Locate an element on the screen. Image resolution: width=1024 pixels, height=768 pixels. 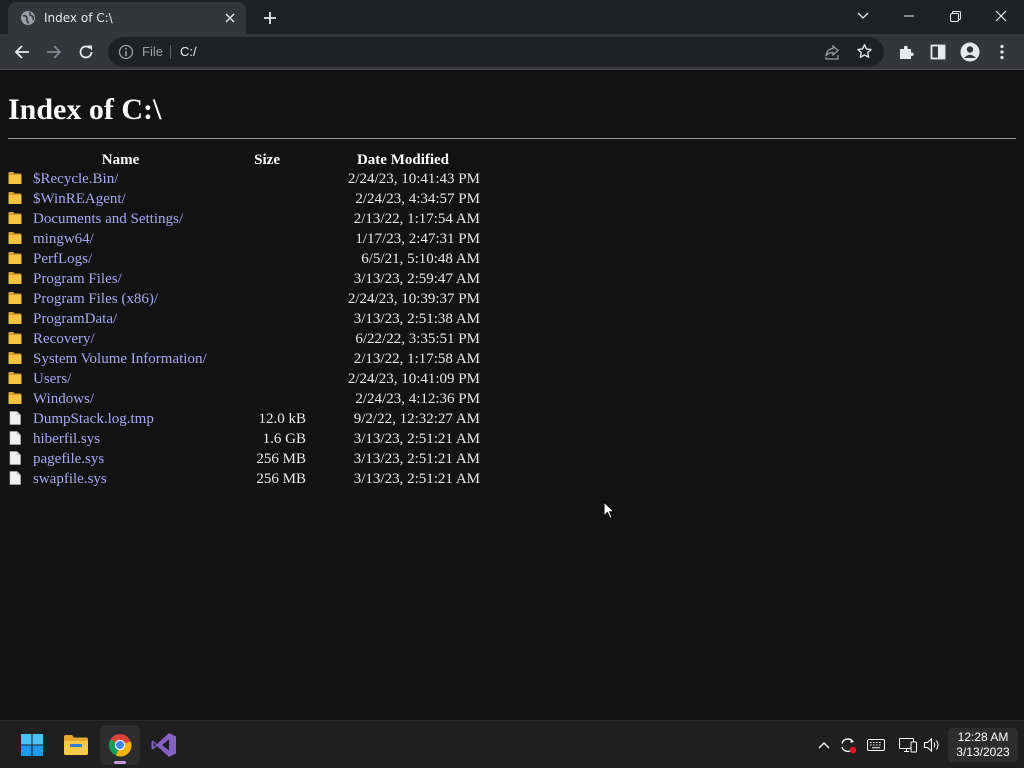
entry-name-cell: $Recycle.Bin/ is located at coordinates (120, 179).